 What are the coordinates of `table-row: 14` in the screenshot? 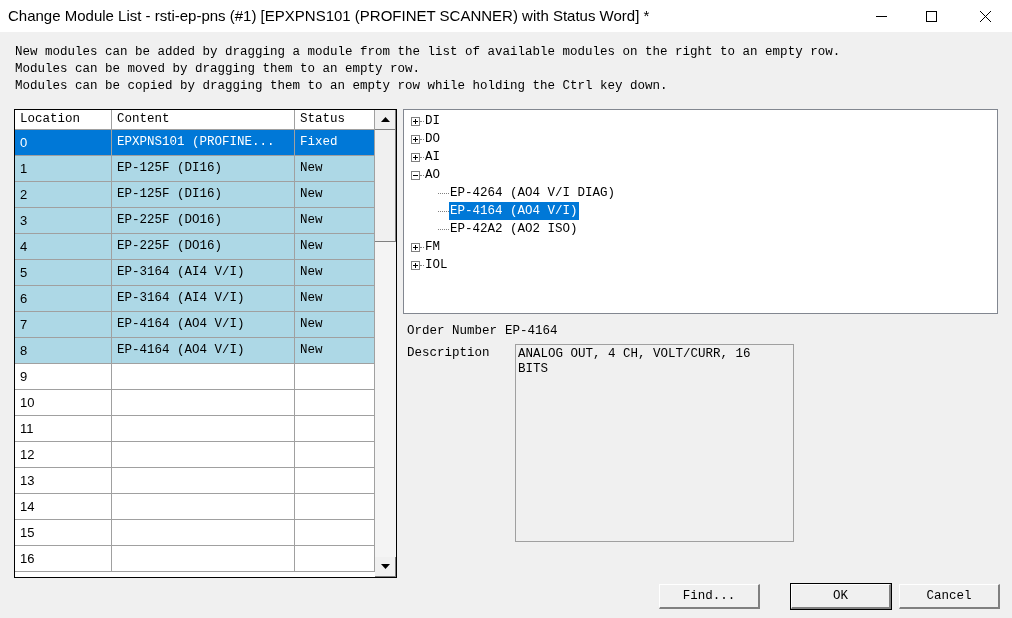 It's located at (195, 507).